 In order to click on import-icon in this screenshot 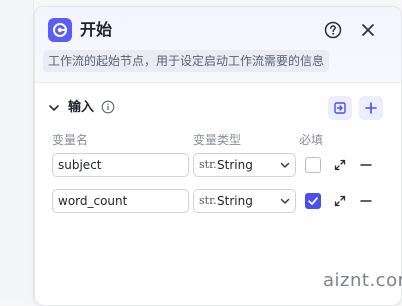, I will do `click(340, 108)`.